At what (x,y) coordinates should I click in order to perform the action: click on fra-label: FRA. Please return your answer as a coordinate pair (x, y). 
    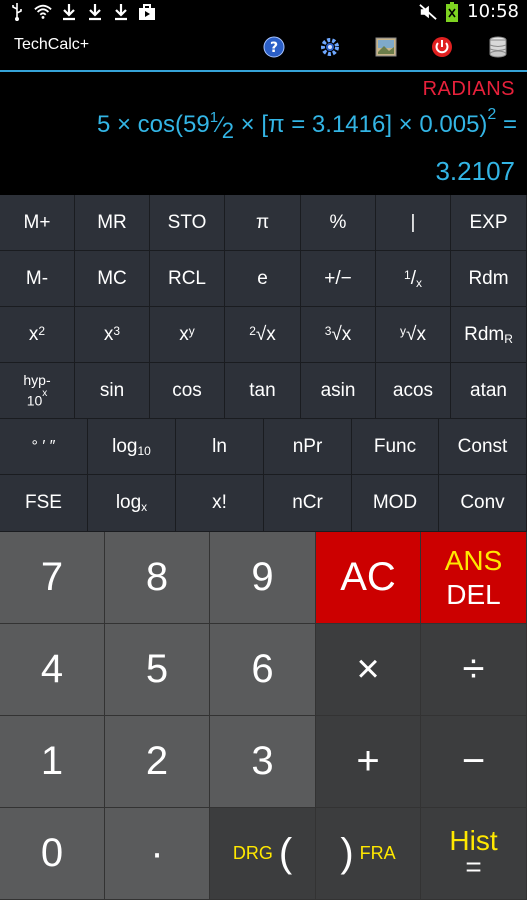
    Looking at the image, I should click on (377, 853).